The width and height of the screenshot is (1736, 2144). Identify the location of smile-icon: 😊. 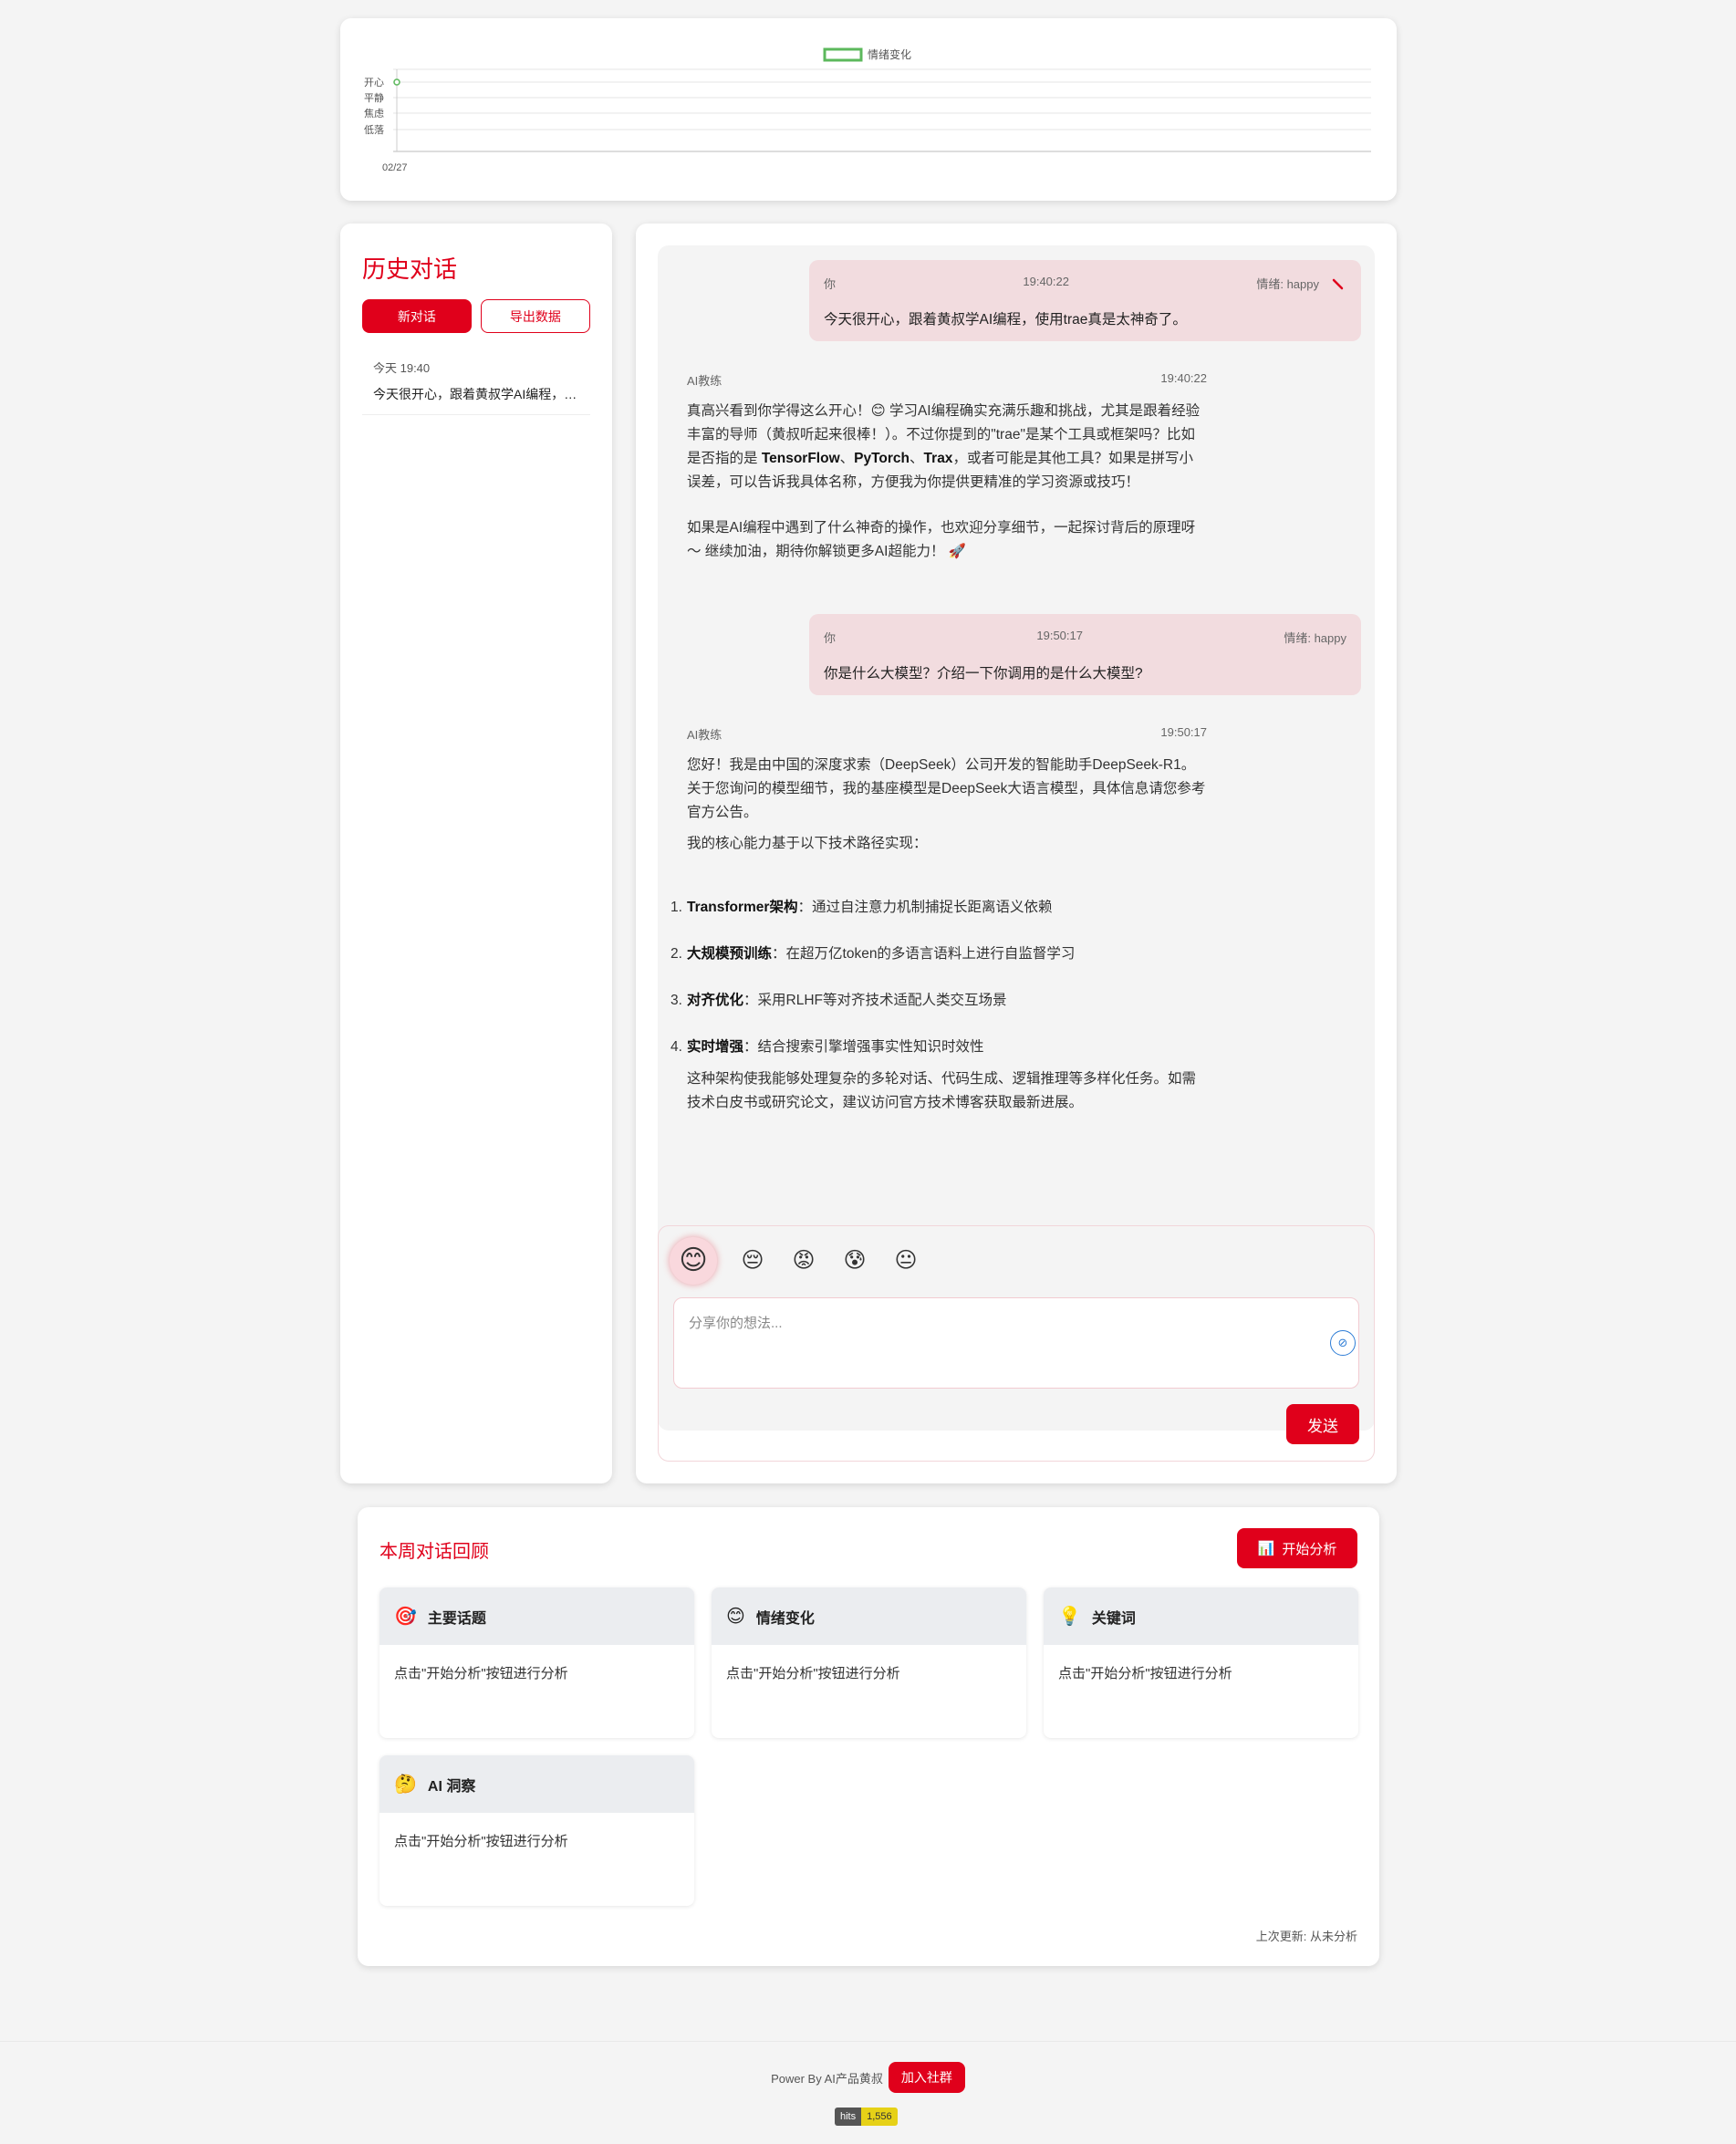
(735, 1617).